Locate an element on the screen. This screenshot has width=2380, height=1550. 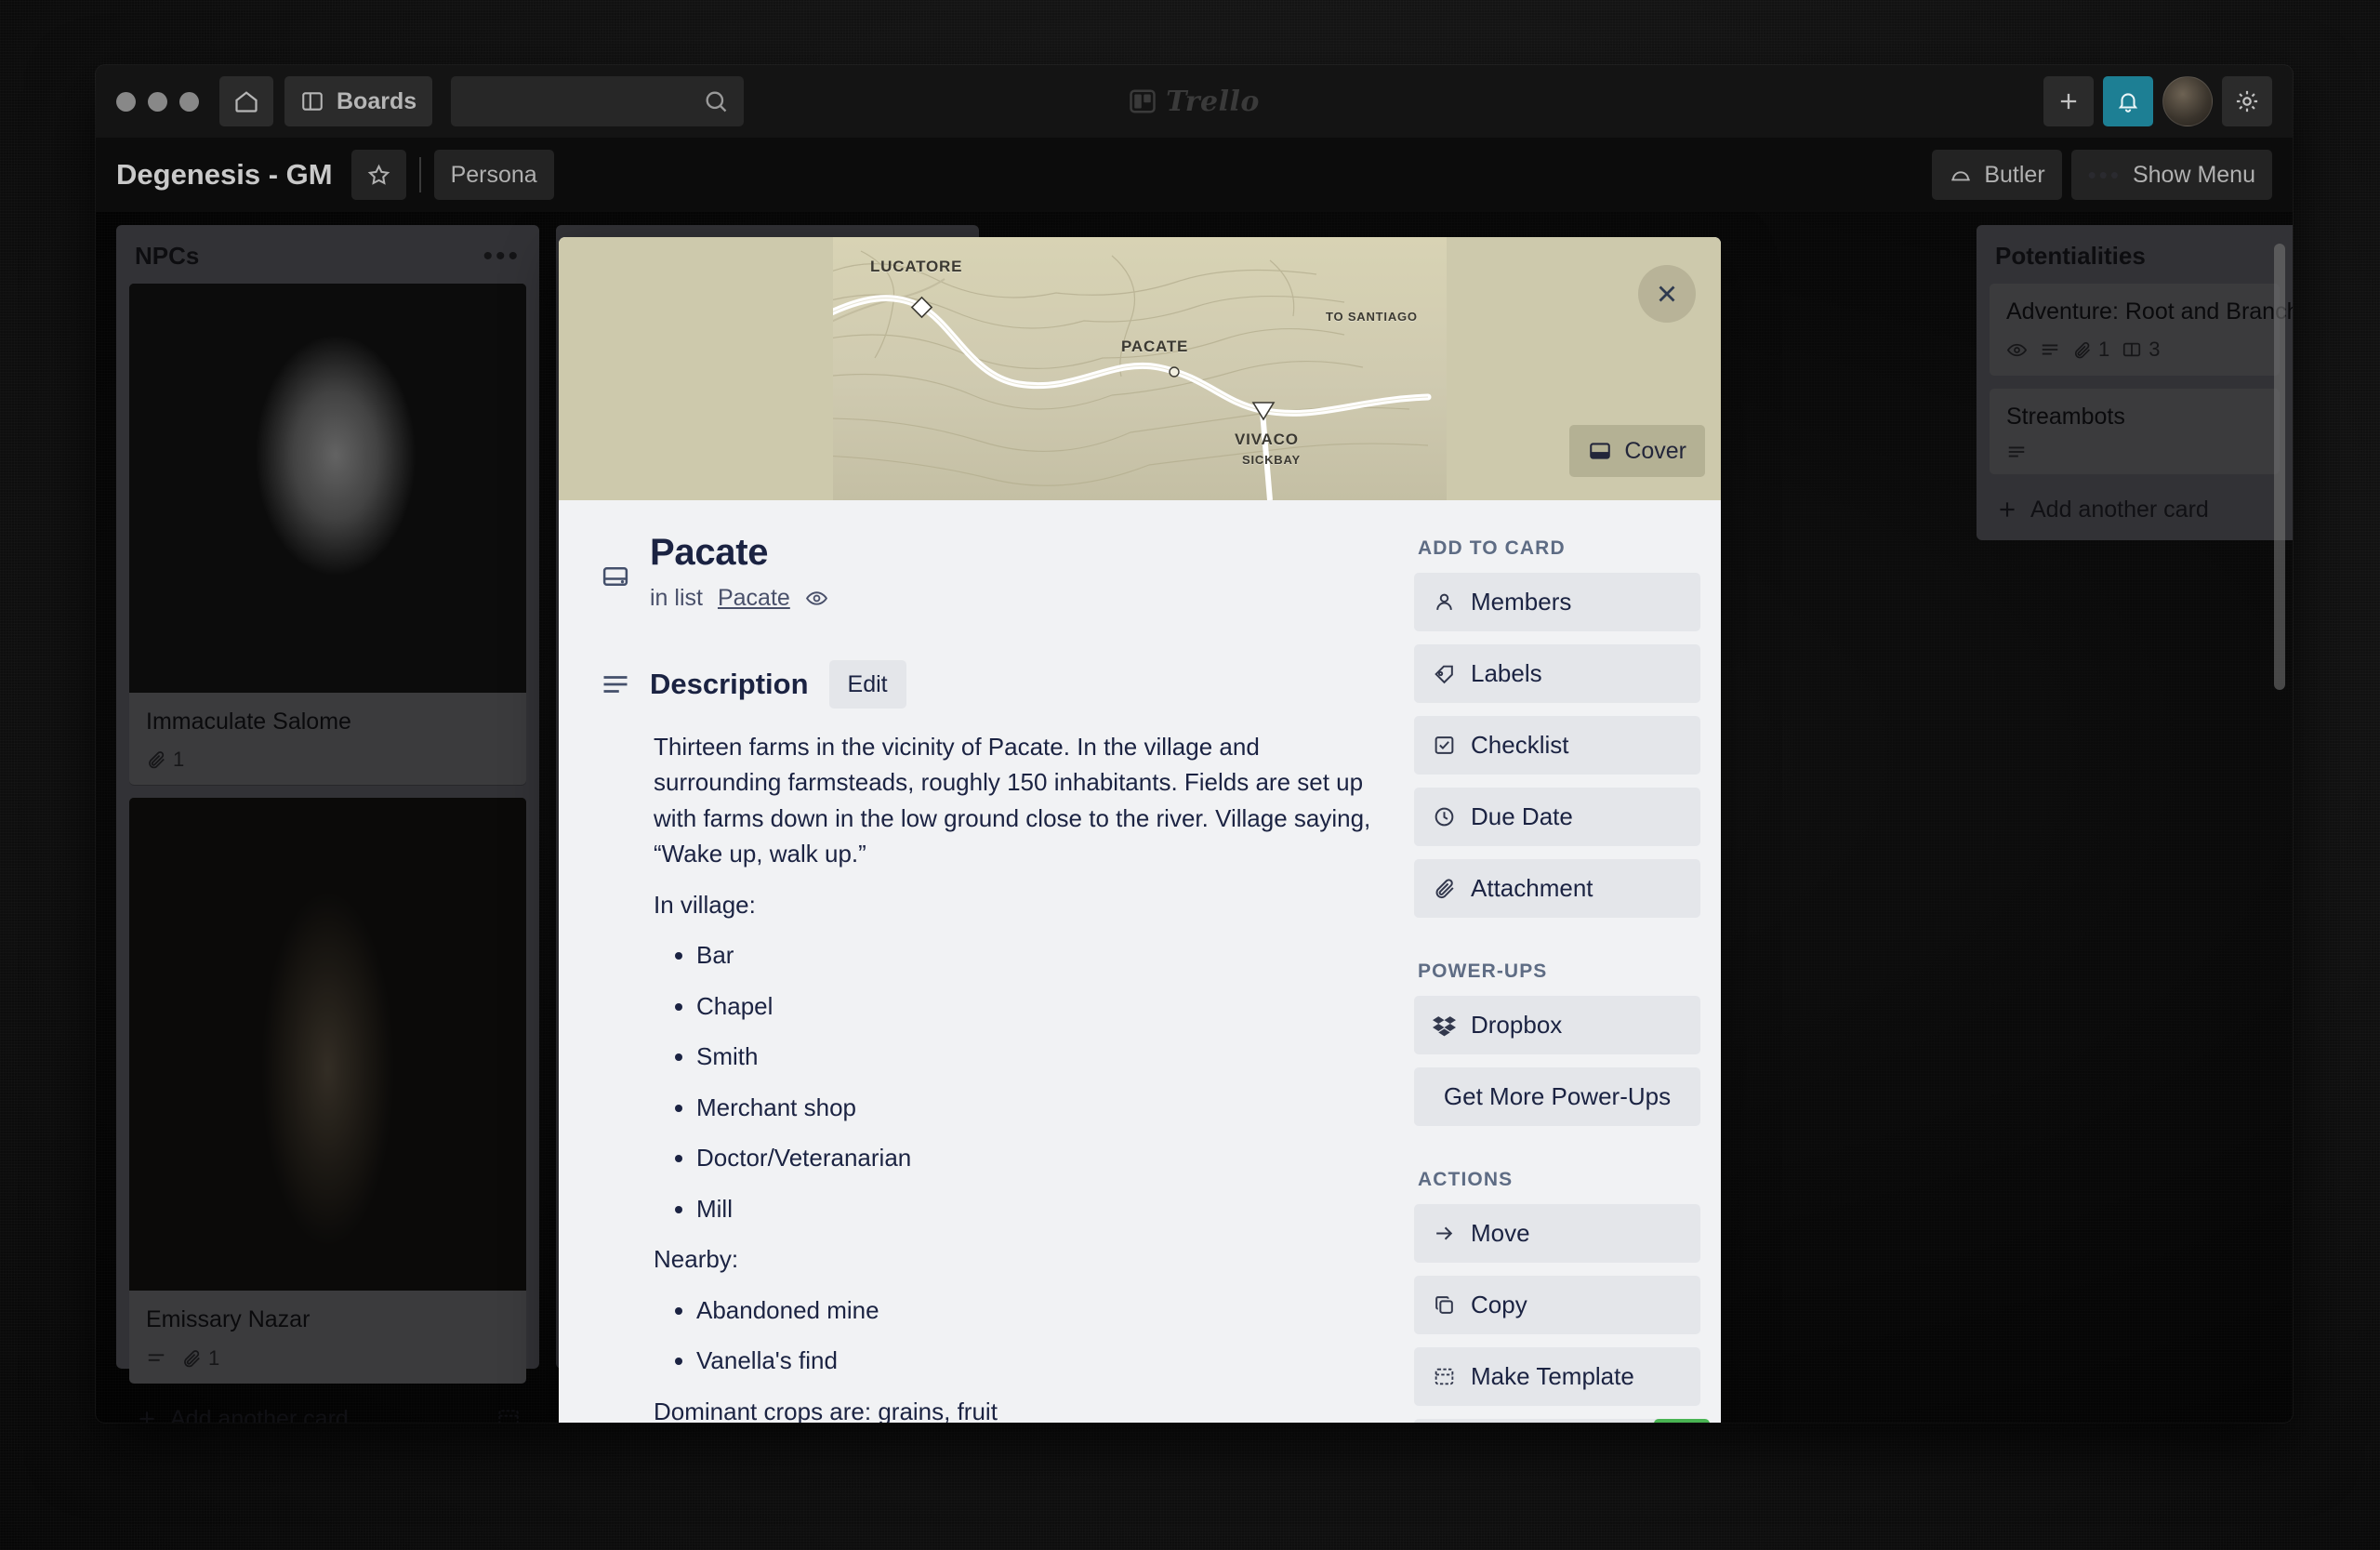
description-heading: Description is located at coordinates (729, 684).